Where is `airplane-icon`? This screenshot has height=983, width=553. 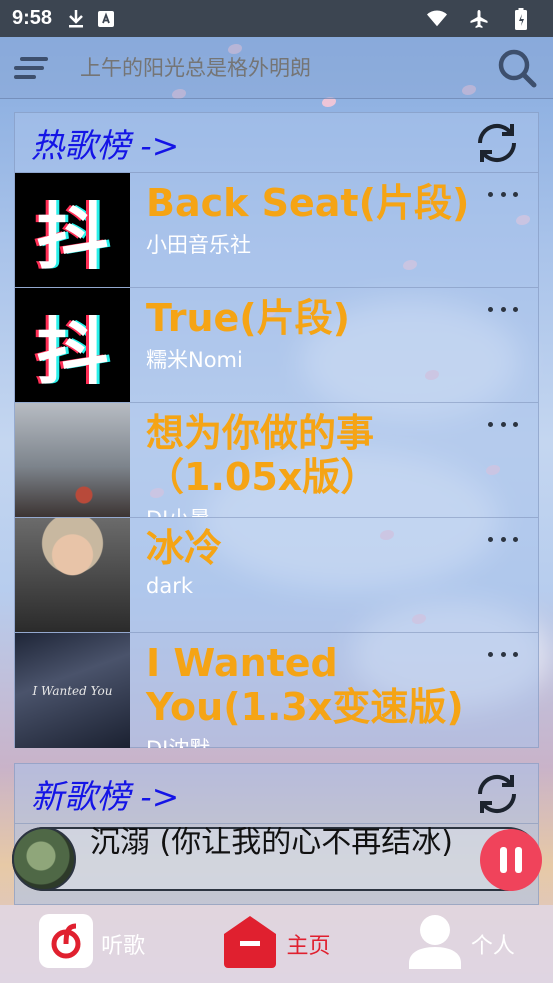 airplane-icon is located at coordinates (479, 19).